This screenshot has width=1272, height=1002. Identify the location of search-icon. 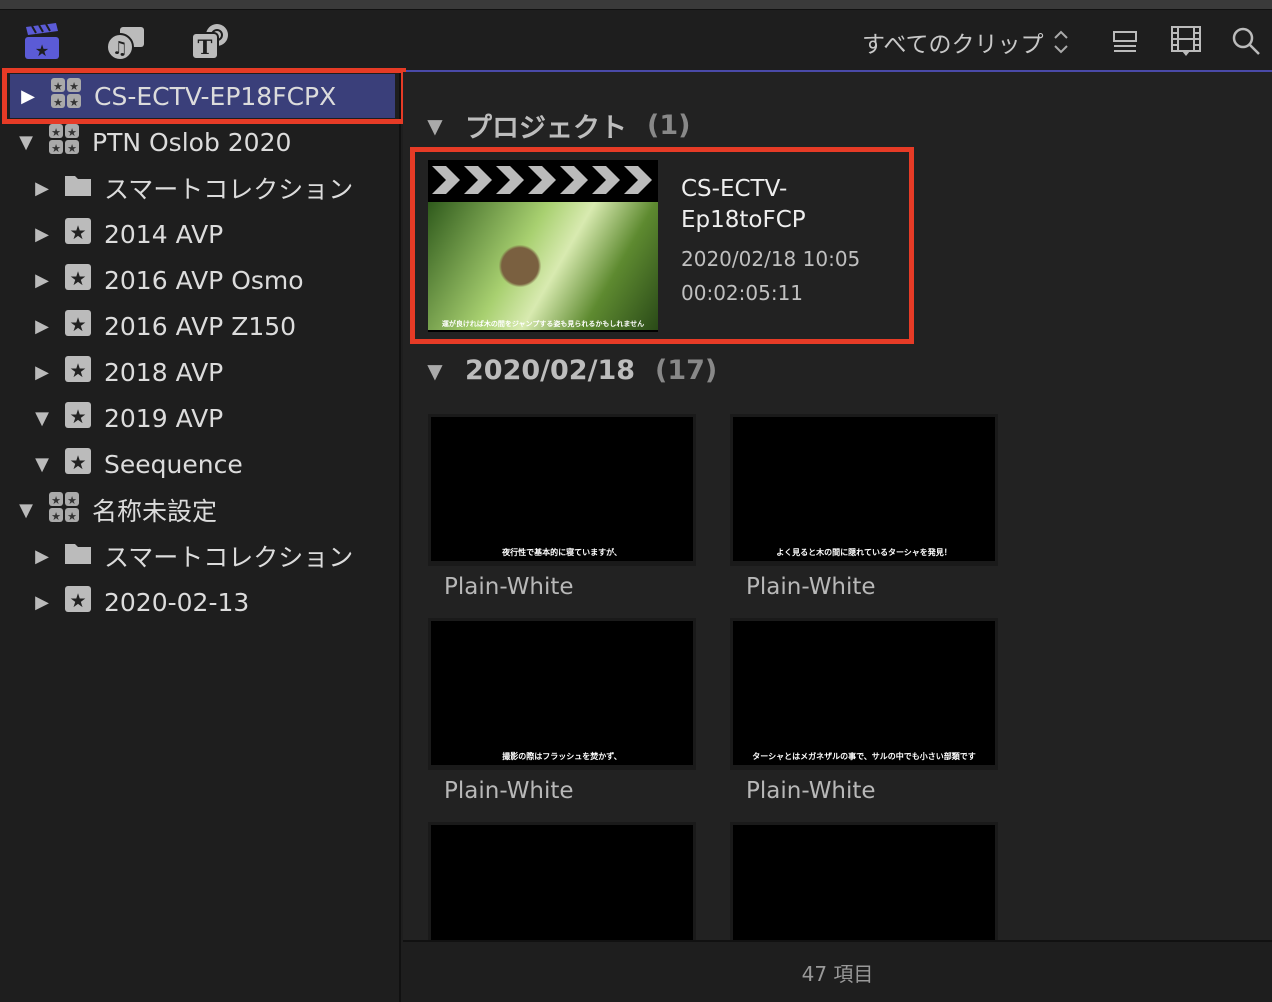
(1247, 42).